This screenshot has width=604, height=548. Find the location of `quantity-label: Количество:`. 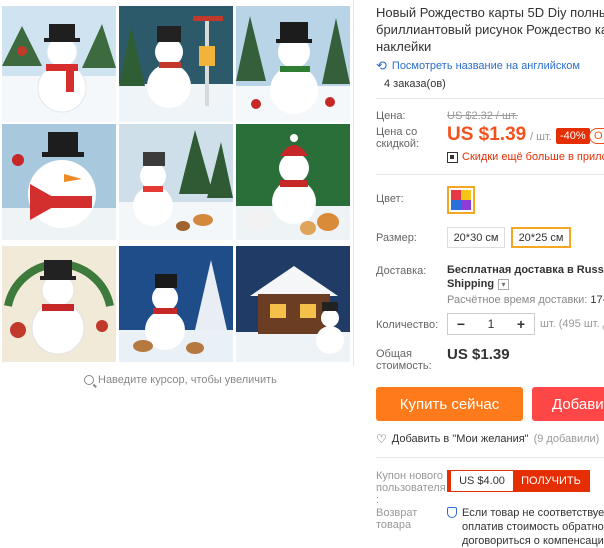

quantity-label: Количество: is located at coordinates (407, 325).